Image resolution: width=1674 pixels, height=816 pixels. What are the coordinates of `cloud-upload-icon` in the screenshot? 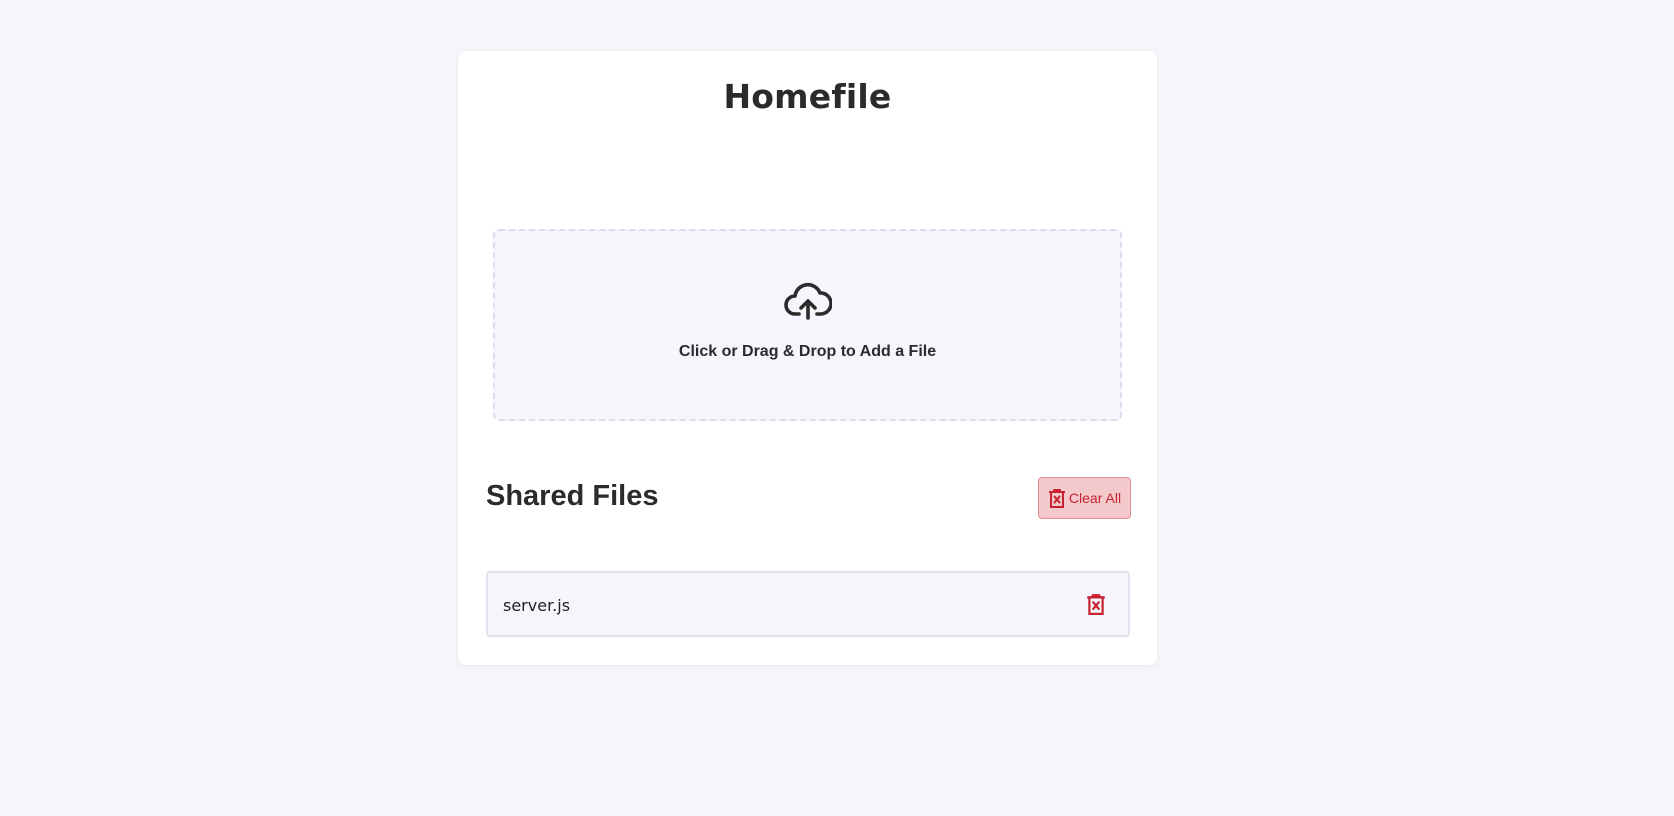 It's located at (807, 301).